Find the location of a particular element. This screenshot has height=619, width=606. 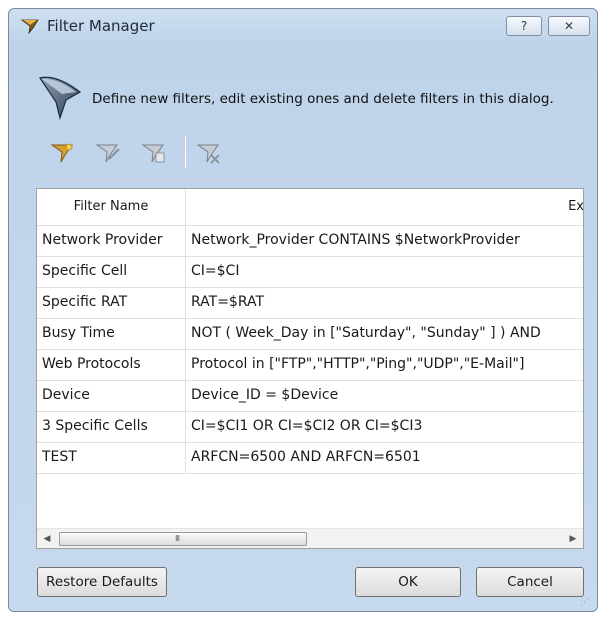

help-button: ? is located at coordinates (524, 26).